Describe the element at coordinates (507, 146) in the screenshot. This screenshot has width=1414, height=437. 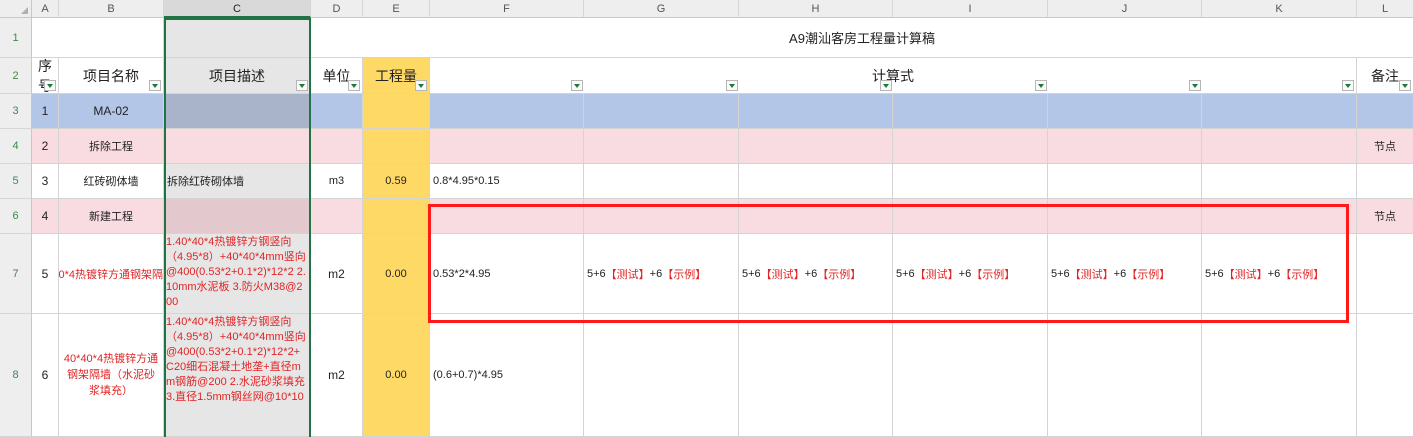
I see `cell-f4` at that location.